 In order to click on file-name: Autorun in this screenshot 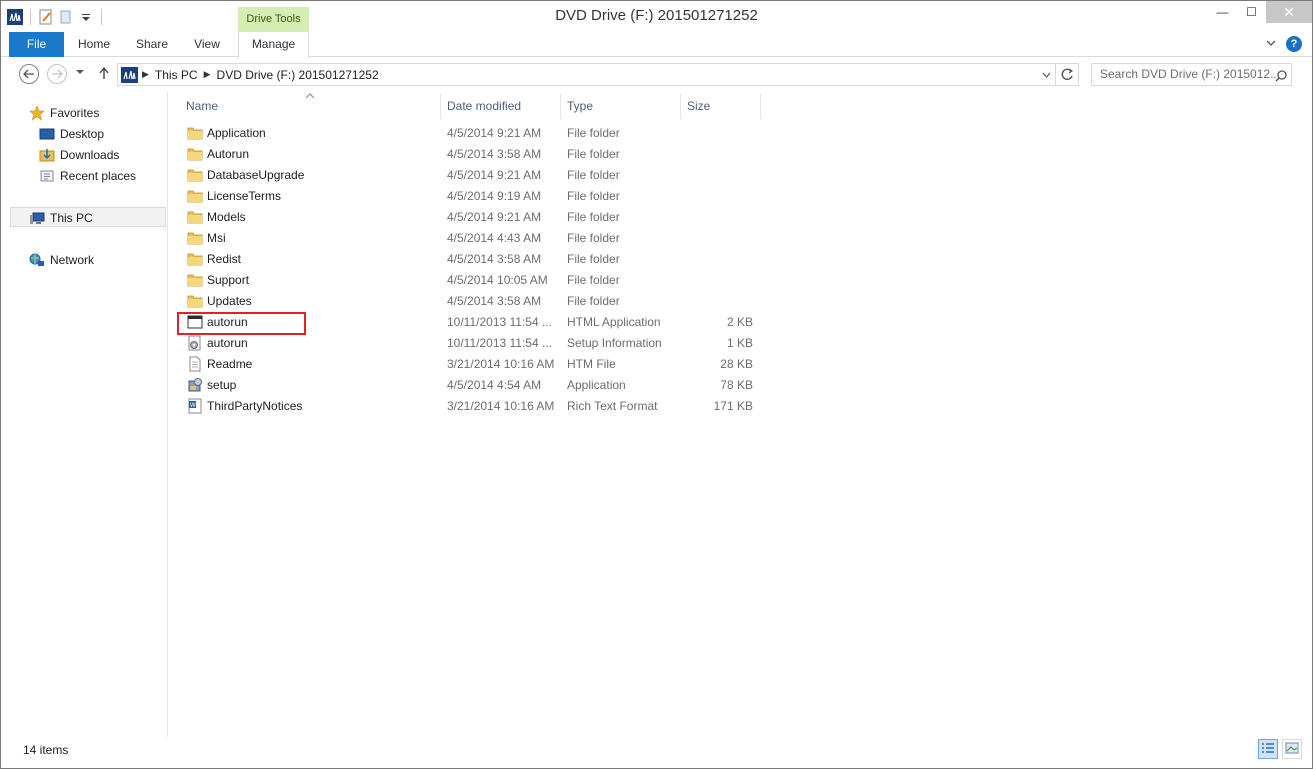, I will do `click(228, 154)`.